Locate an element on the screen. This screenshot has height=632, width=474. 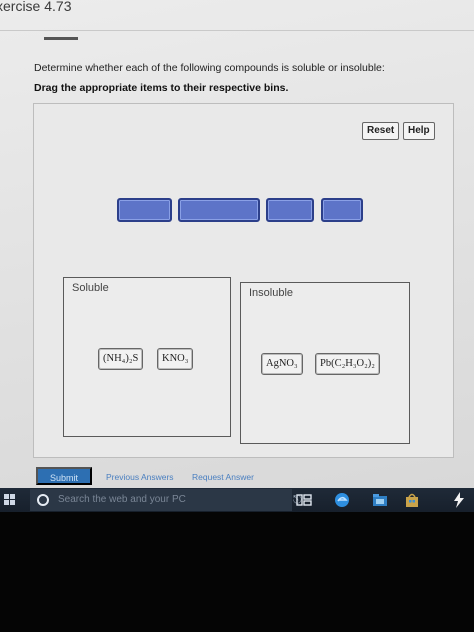
compound-chip-lead-acetate: Pb(C₂H₃O₂)₂ is located at coordinates (347, 364).